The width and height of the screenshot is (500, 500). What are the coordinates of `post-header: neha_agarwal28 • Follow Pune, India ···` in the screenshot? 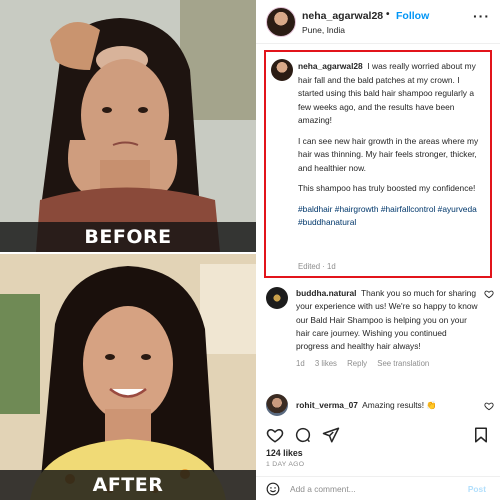 It's located at (378, 22).